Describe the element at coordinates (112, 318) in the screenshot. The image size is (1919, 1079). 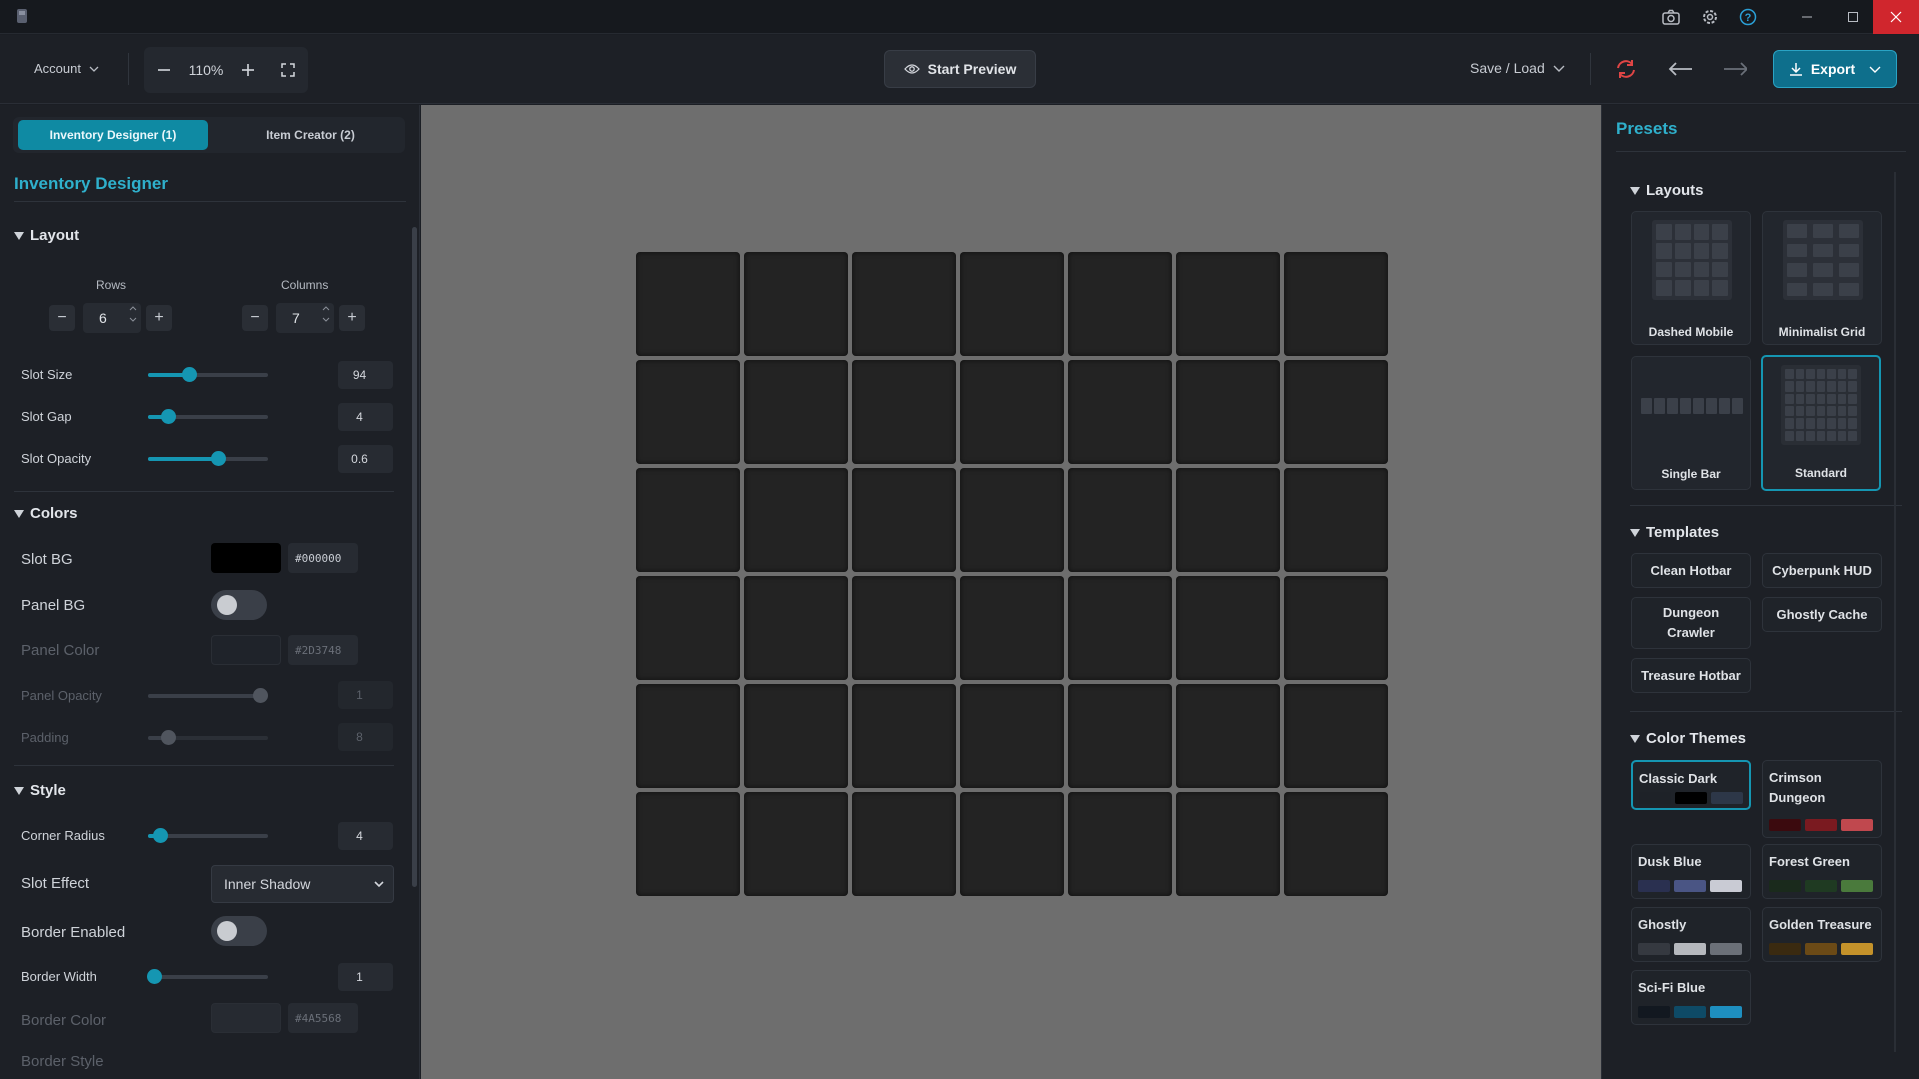
I see `rows-input: 6` at that location.